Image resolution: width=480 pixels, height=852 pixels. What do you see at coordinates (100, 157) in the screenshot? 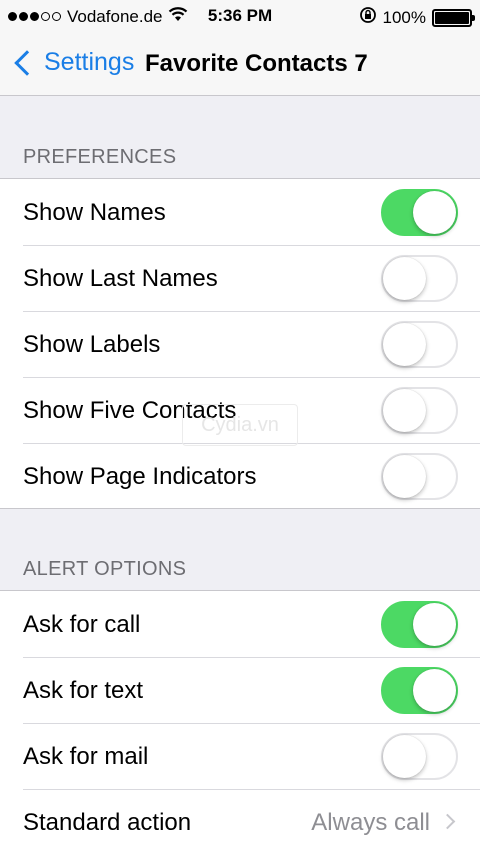
I see `section-header-preferences: PREFERENCES` at bounding box center [100, 157].